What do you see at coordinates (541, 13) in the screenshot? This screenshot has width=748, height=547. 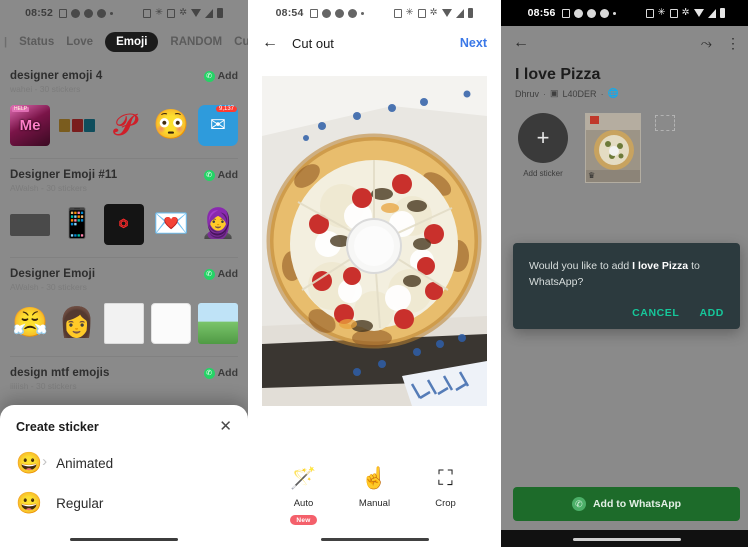 I see `status-bar-time: 08:56` at bounding box center [541, 13].